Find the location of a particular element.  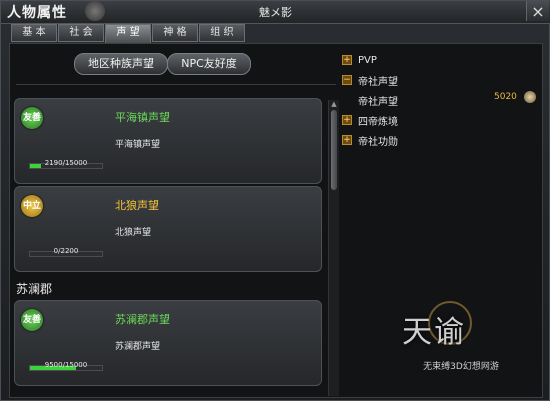

reputation-value: 5020 is located at coordinates (505, 97).